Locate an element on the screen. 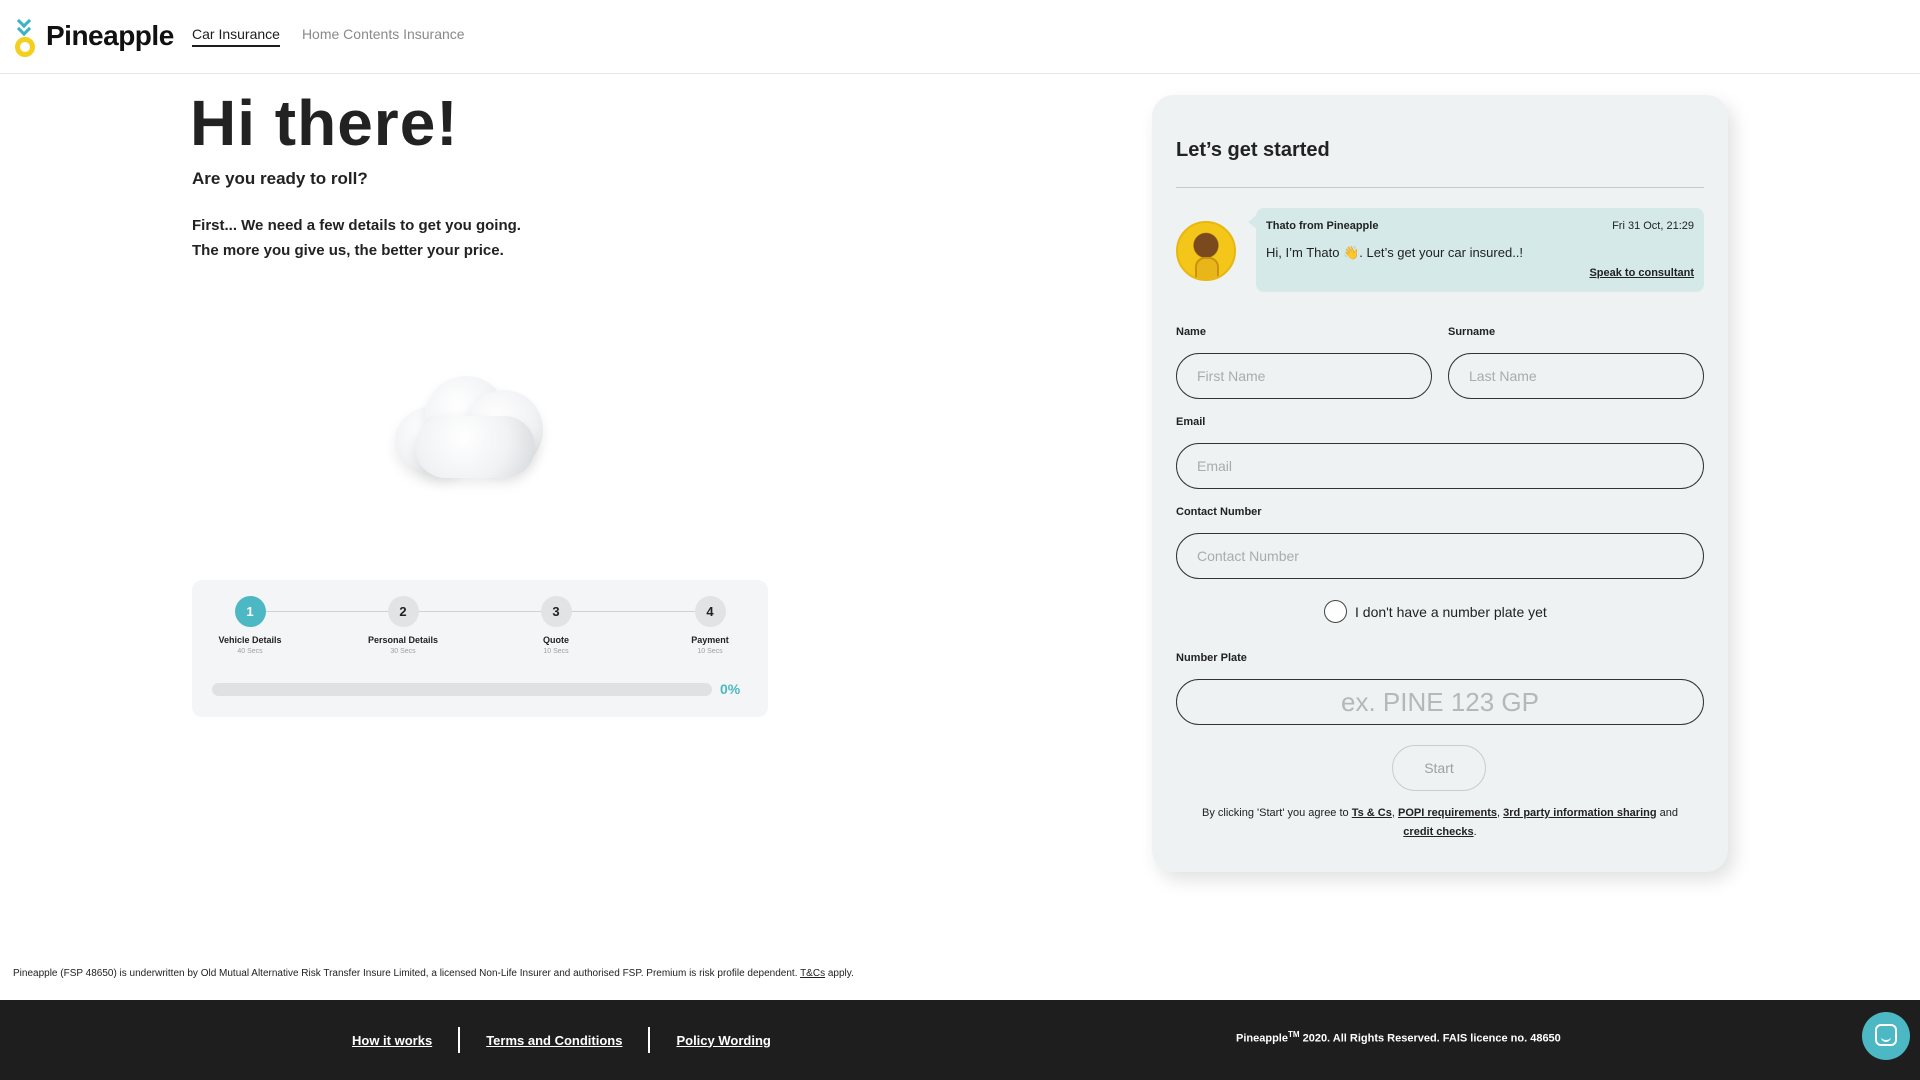 The image size is (1920, 1080). disclaimer-tcs-link: T&Cs is located at coordinates (812, 973).